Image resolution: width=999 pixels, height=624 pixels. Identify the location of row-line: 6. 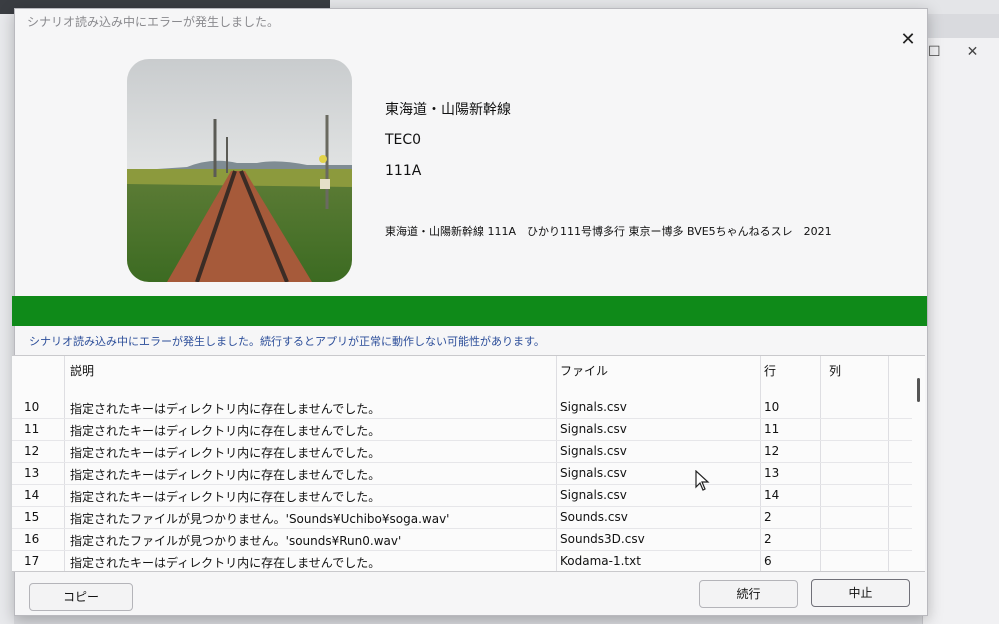
(768, 561).